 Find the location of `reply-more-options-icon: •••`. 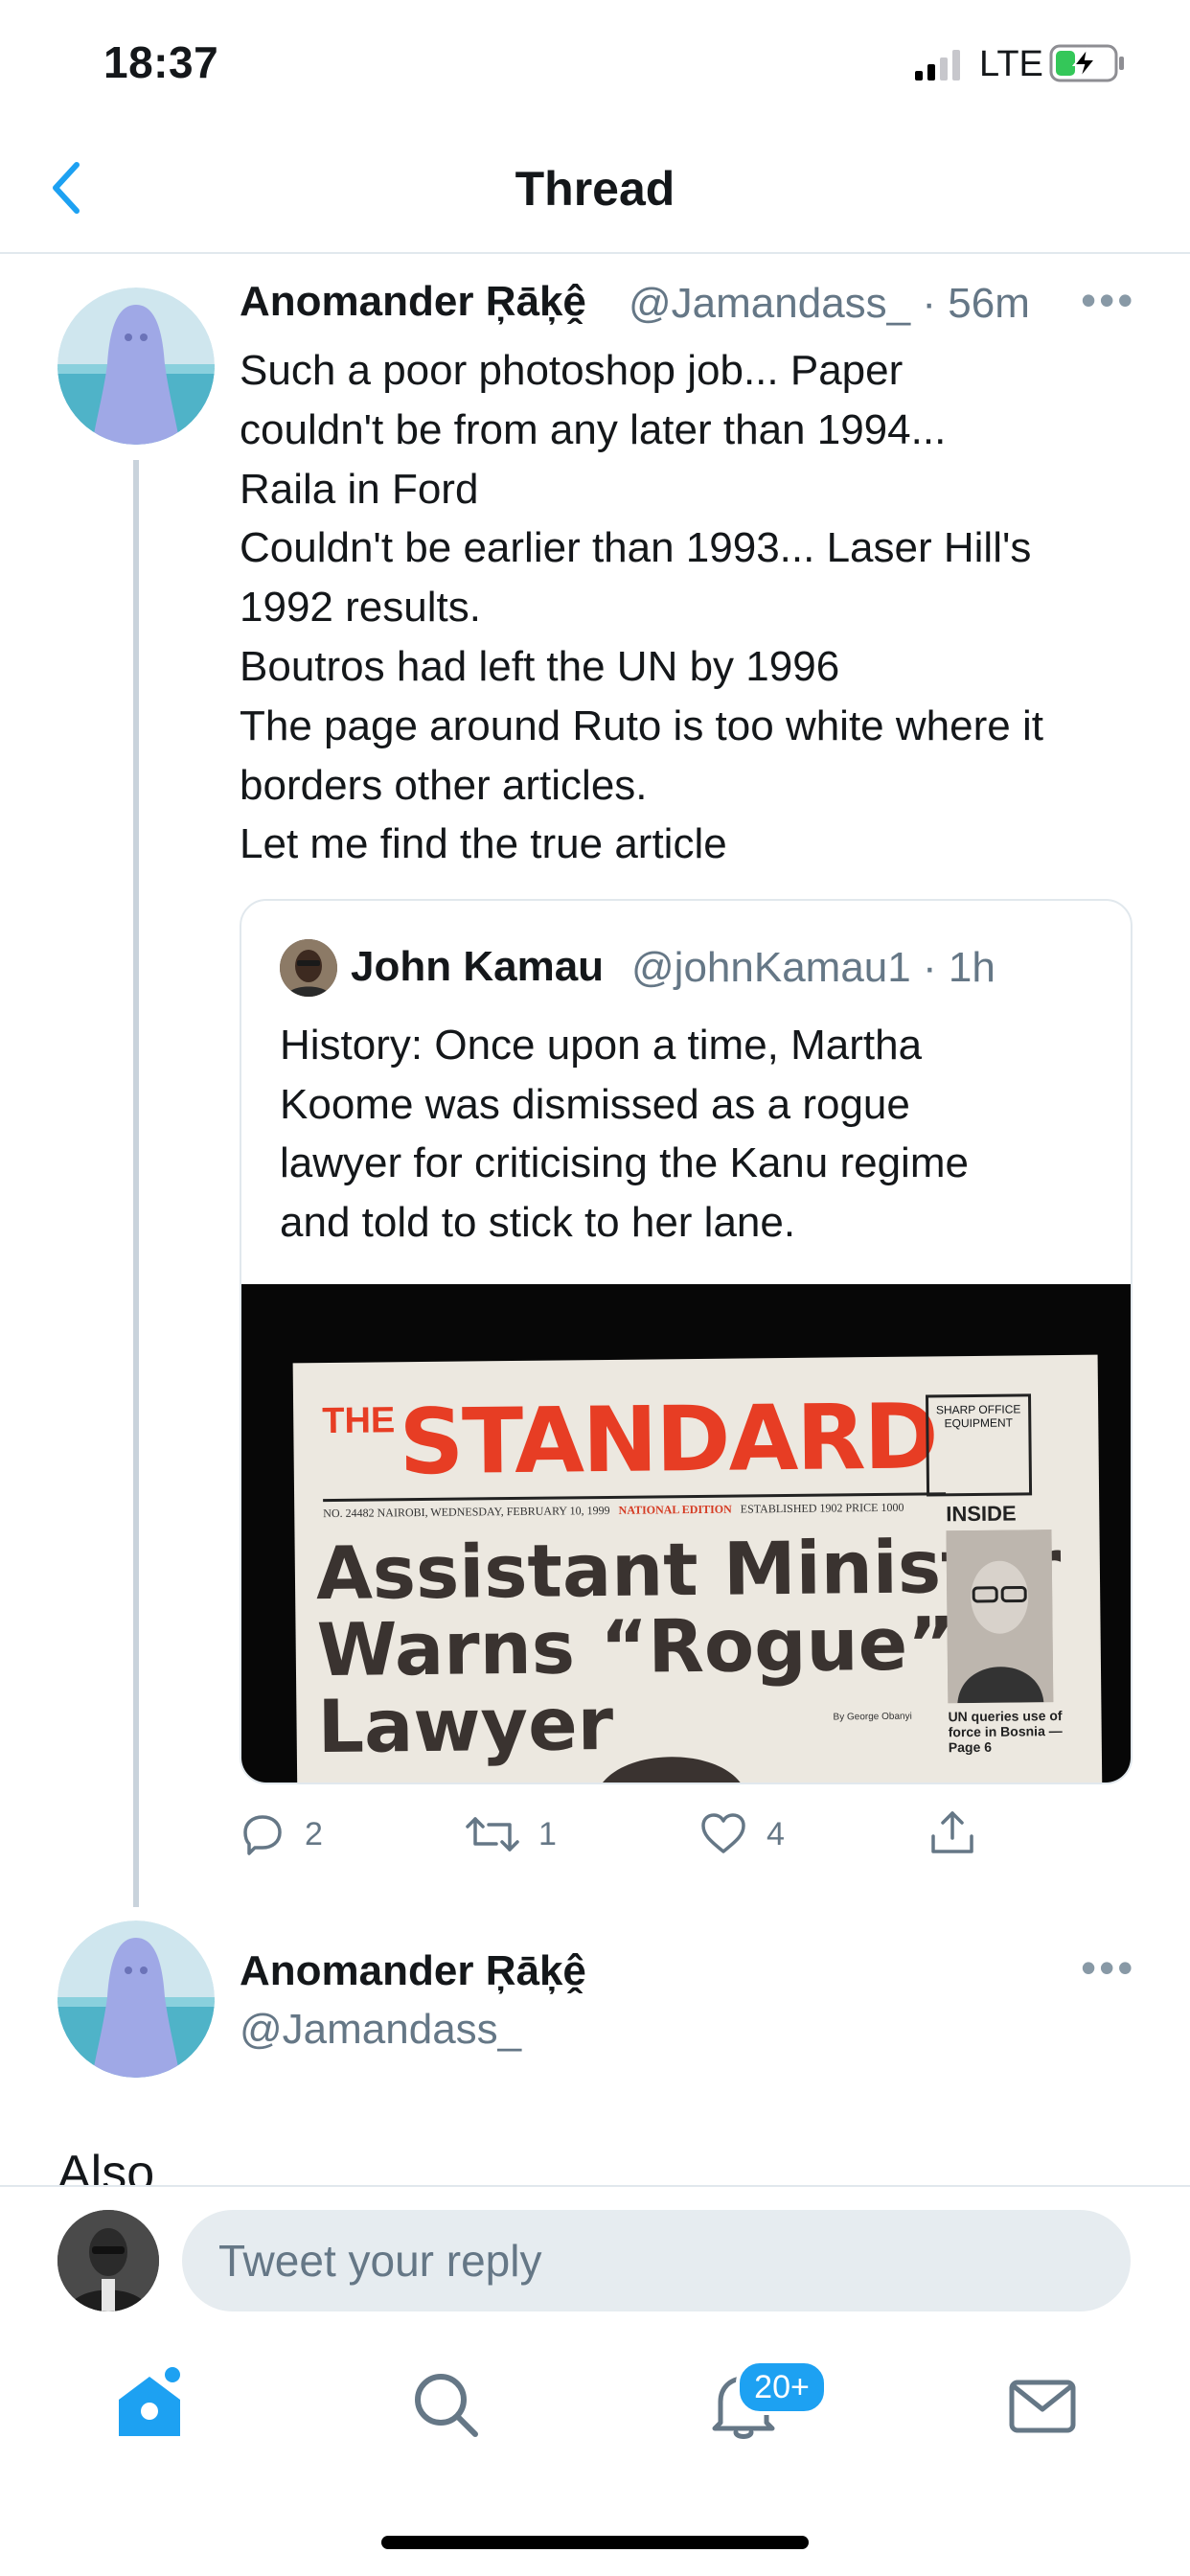

reply-more-options-icon: ••• is located at coordinates (1108, 1967).